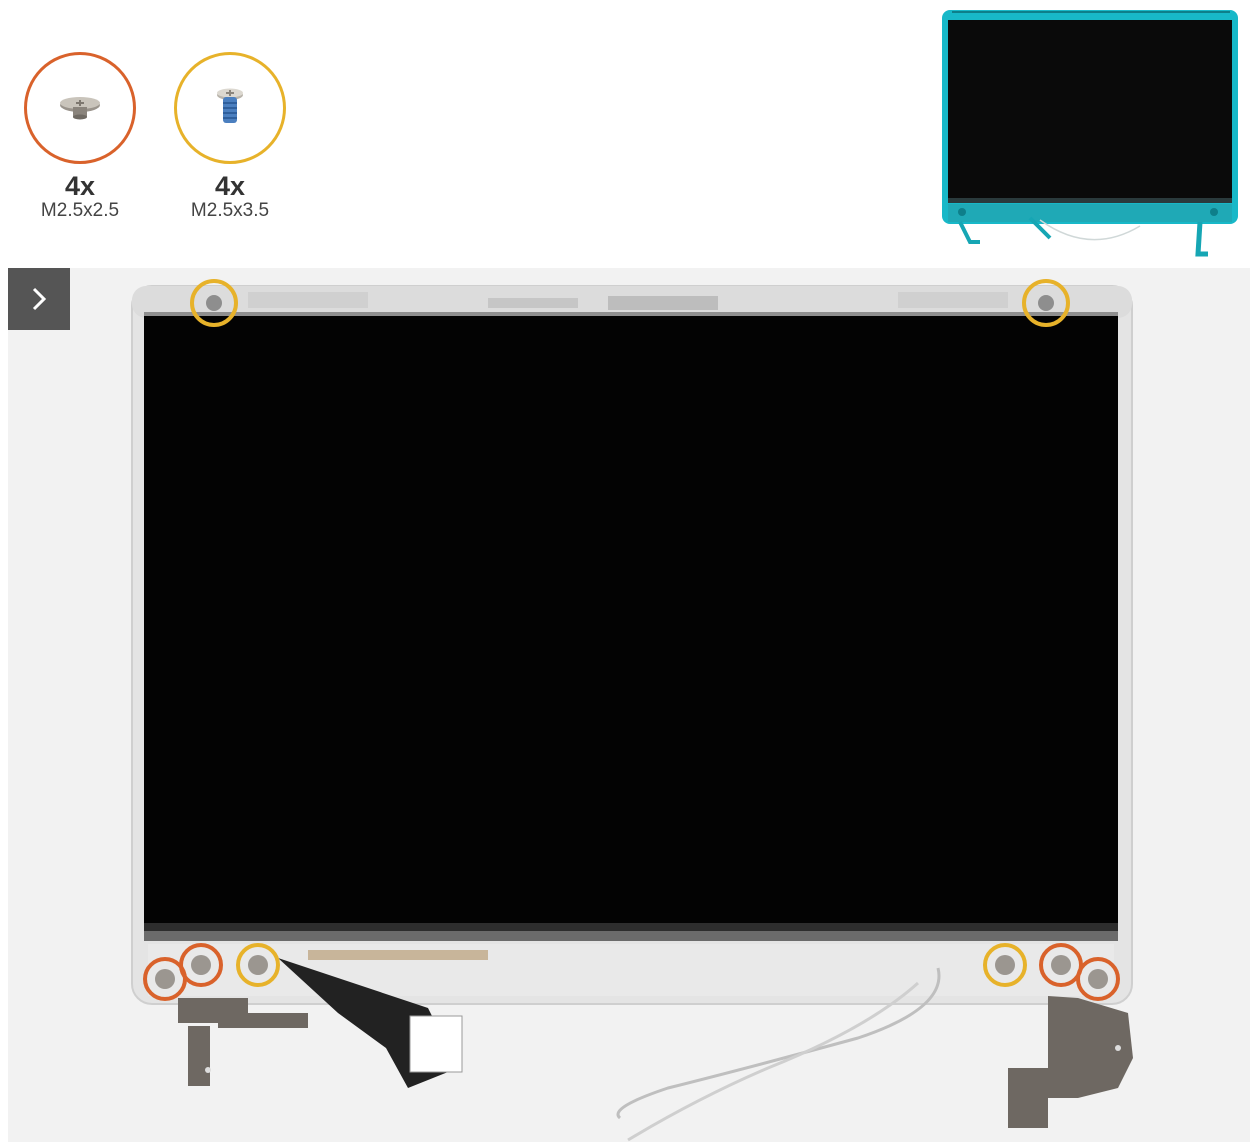  I want to click on short-screw-size: M2.5x2.5, so click(80, 210).